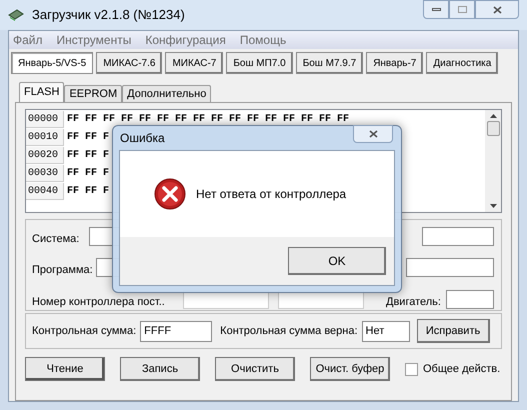 This screenshot has width=527, height=410. What do you see at coordinates (45, 119) in the screenshot?
I see `address-cell: 00000` at bounding box center [45, 119].